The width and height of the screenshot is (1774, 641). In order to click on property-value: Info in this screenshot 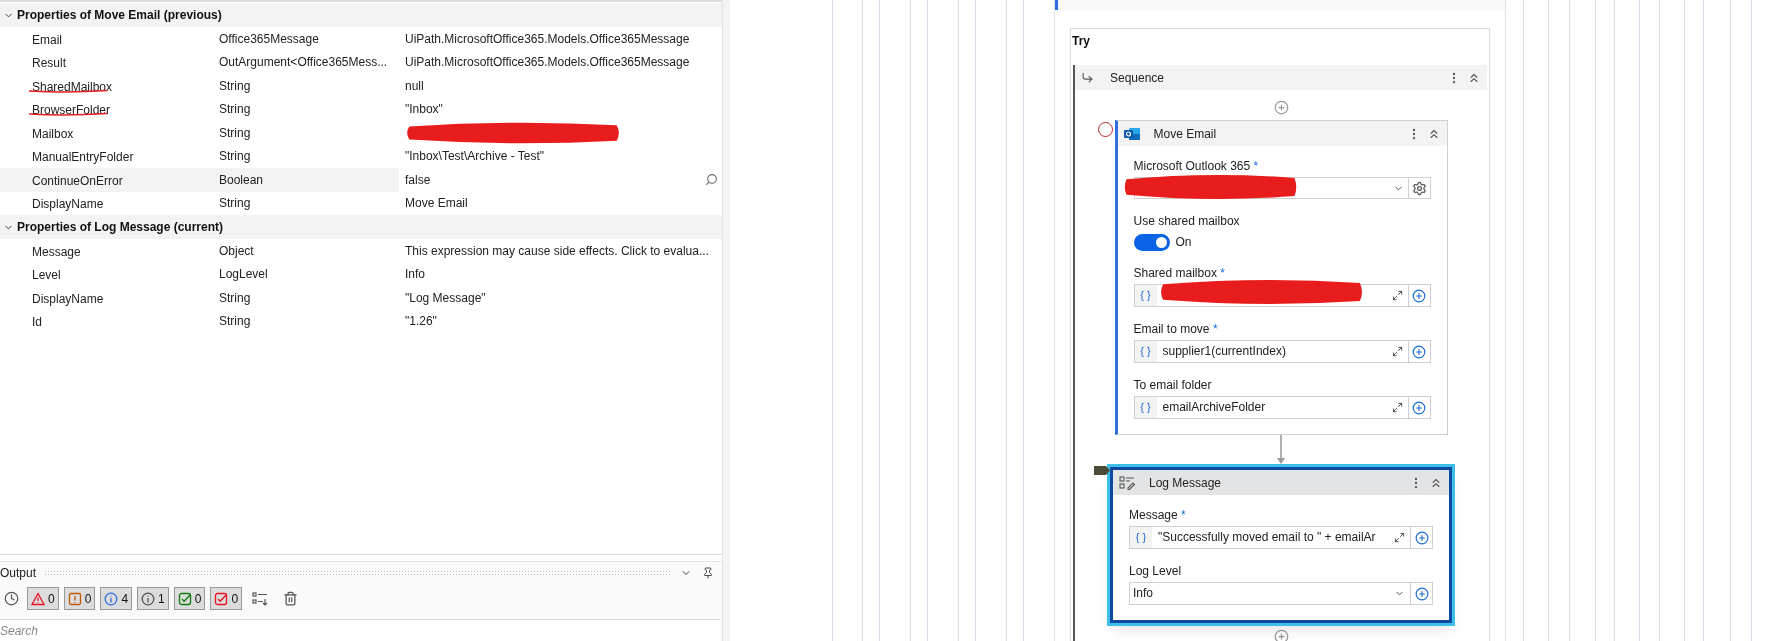, I will do `click(415, 275)`.